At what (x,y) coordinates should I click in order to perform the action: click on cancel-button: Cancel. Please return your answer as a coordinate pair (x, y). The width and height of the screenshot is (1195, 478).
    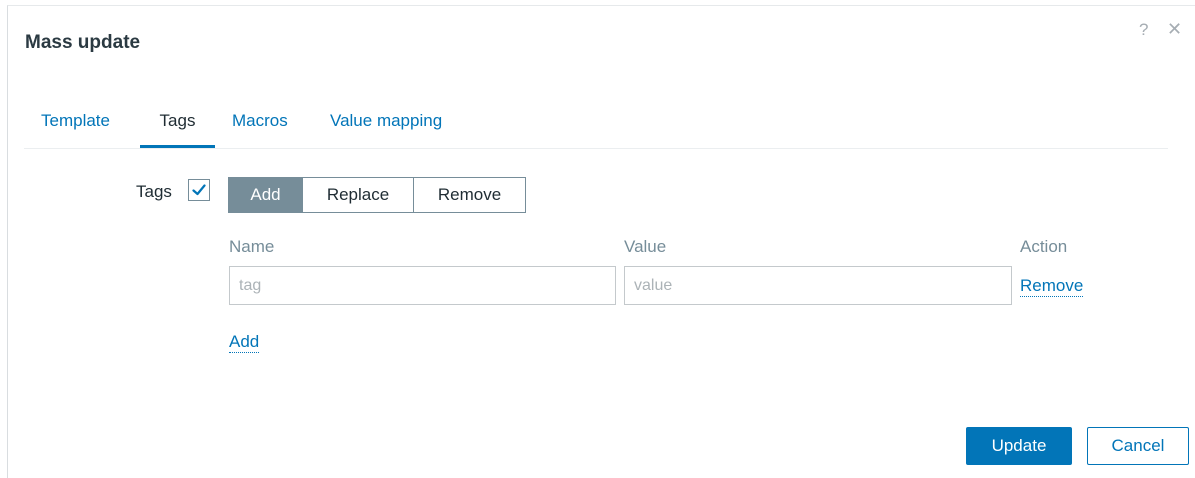
    Looking at the image, I should click on (1138, 446).